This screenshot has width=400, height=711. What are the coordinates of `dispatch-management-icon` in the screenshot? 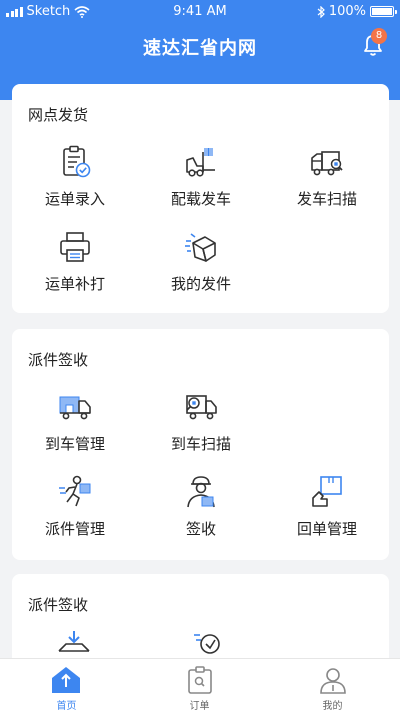 It's located at (75, 491).